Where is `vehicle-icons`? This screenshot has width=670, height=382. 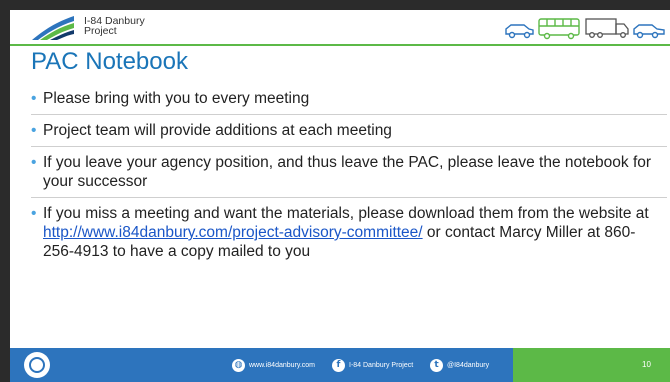 vehicle-icons is located at coordinates (585, 29).